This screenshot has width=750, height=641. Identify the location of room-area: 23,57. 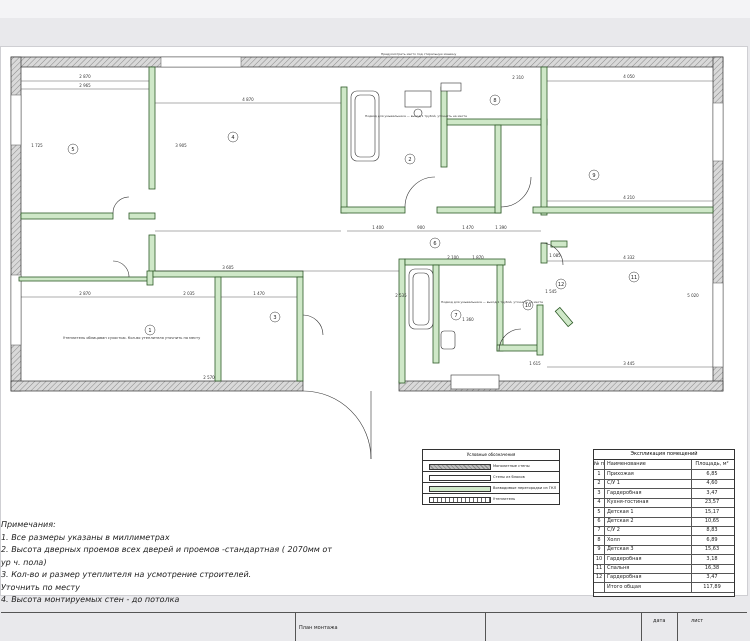
(712, 502).